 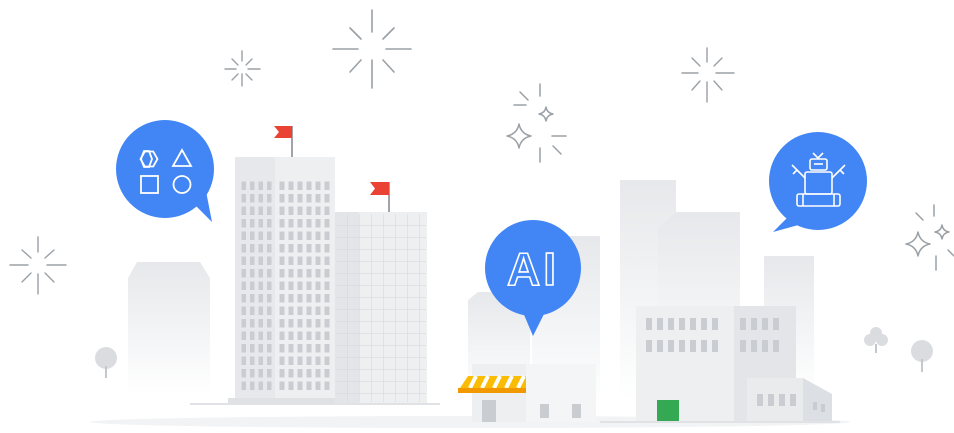 What do you see at coordinates (492, 384) in the screenshot?
I see `shop-awning` at bounding box center [492, 384].